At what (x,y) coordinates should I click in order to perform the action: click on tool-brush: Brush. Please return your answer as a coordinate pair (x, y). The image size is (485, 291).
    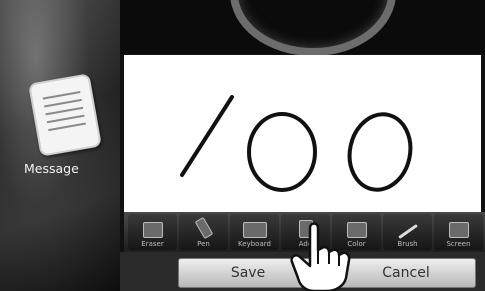
    Looking at the image, I should click on (407, 232).